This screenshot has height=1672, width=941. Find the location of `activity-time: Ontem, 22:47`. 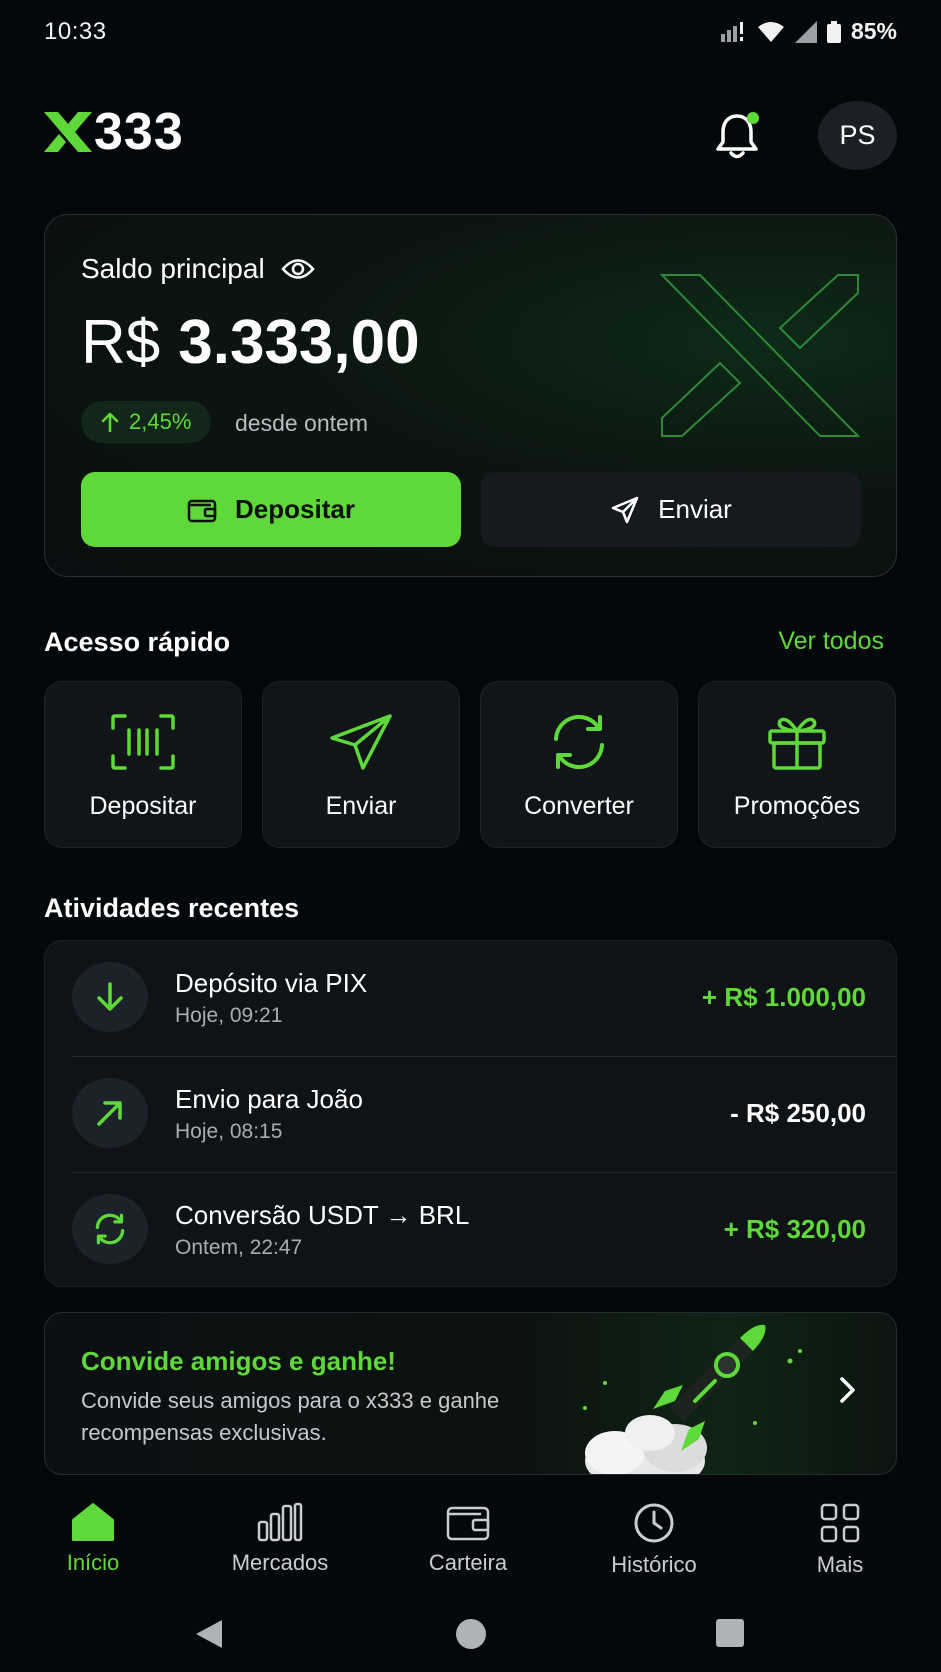

activity-time: Ontem, 22:47 is located at coordinates (239, 1247).